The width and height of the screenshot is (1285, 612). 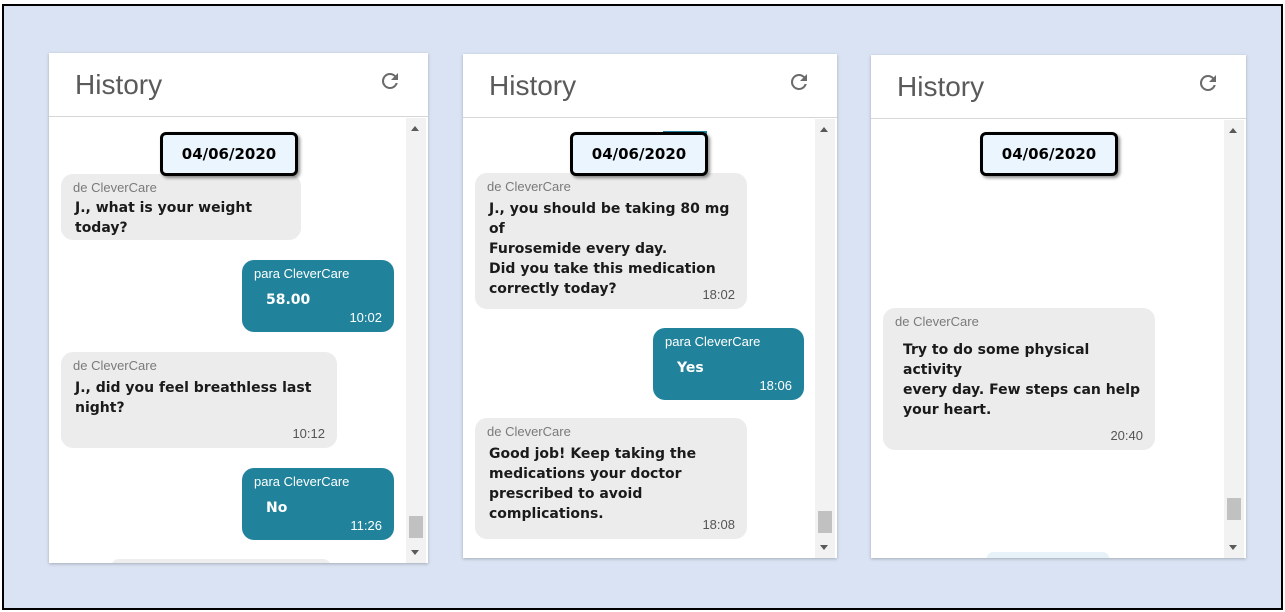 I want to click on message-time: 18:02, so click(x=718, y=294).